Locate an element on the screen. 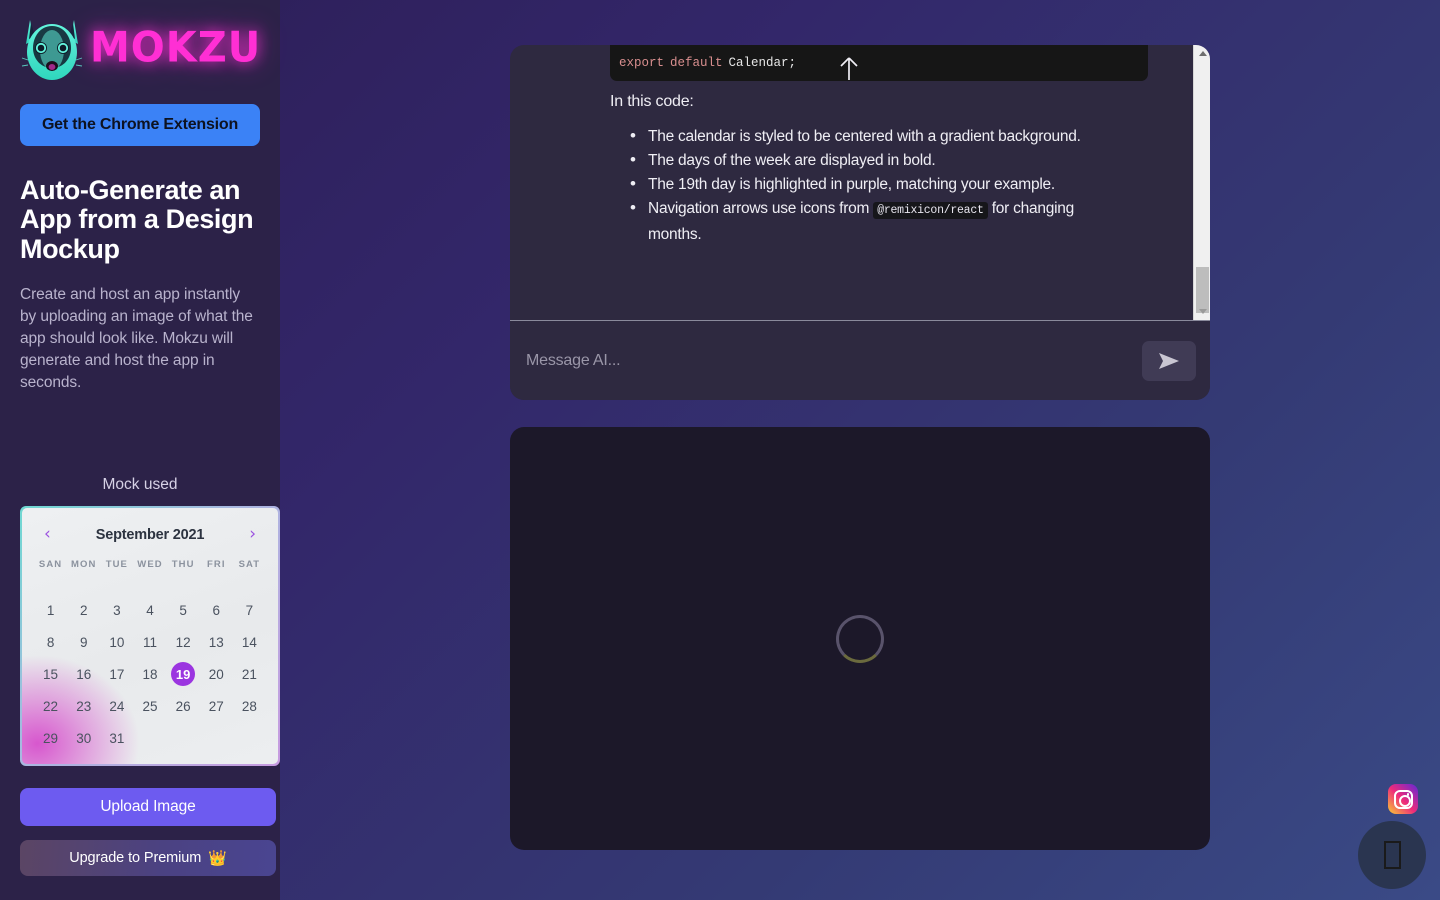  calendar-day-number: 4 is located at coordinates (150, 610).